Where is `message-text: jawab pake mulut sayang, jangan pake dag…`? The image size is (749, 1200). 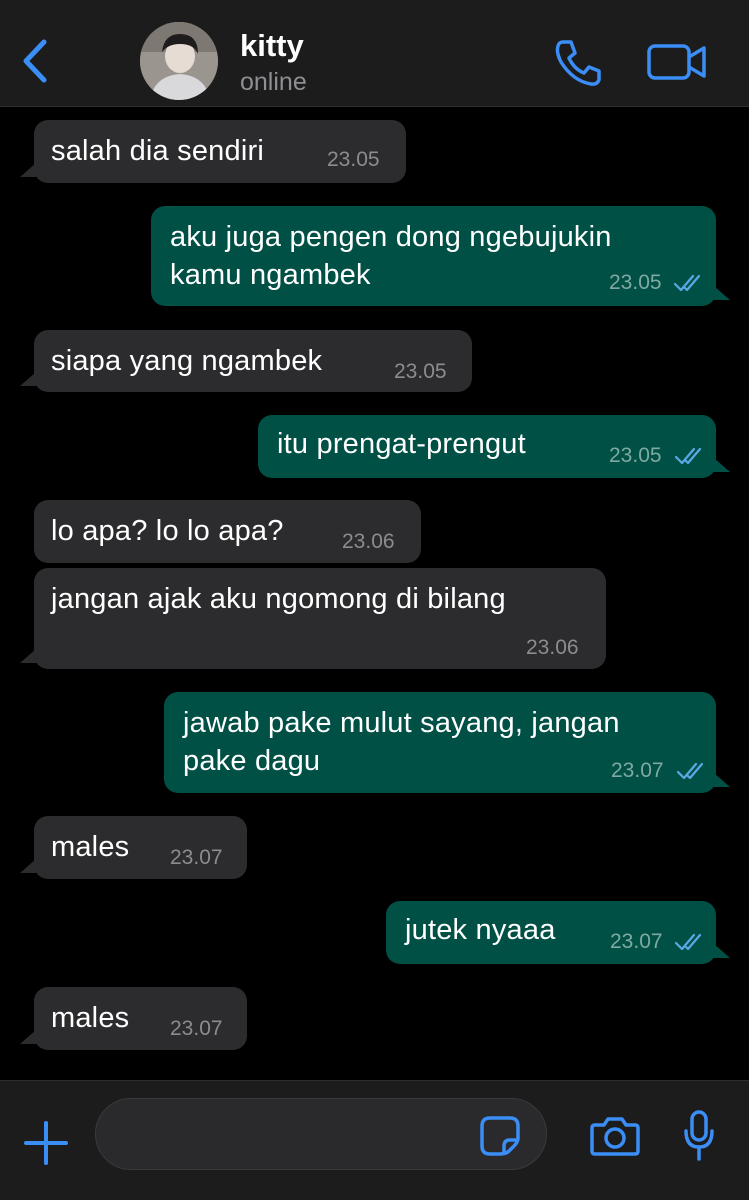
message-text: jawab pake mulut sayang, jangan pake dag… is located at coordinates (401, 742).